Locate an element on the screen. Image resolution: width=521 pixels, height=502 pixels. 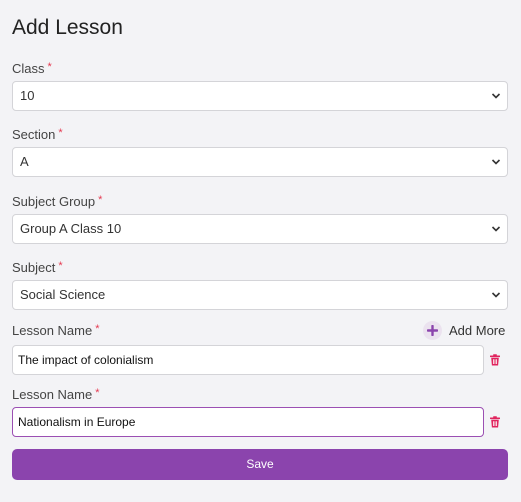
section-select-value: A is located at coordinates (24, 161).